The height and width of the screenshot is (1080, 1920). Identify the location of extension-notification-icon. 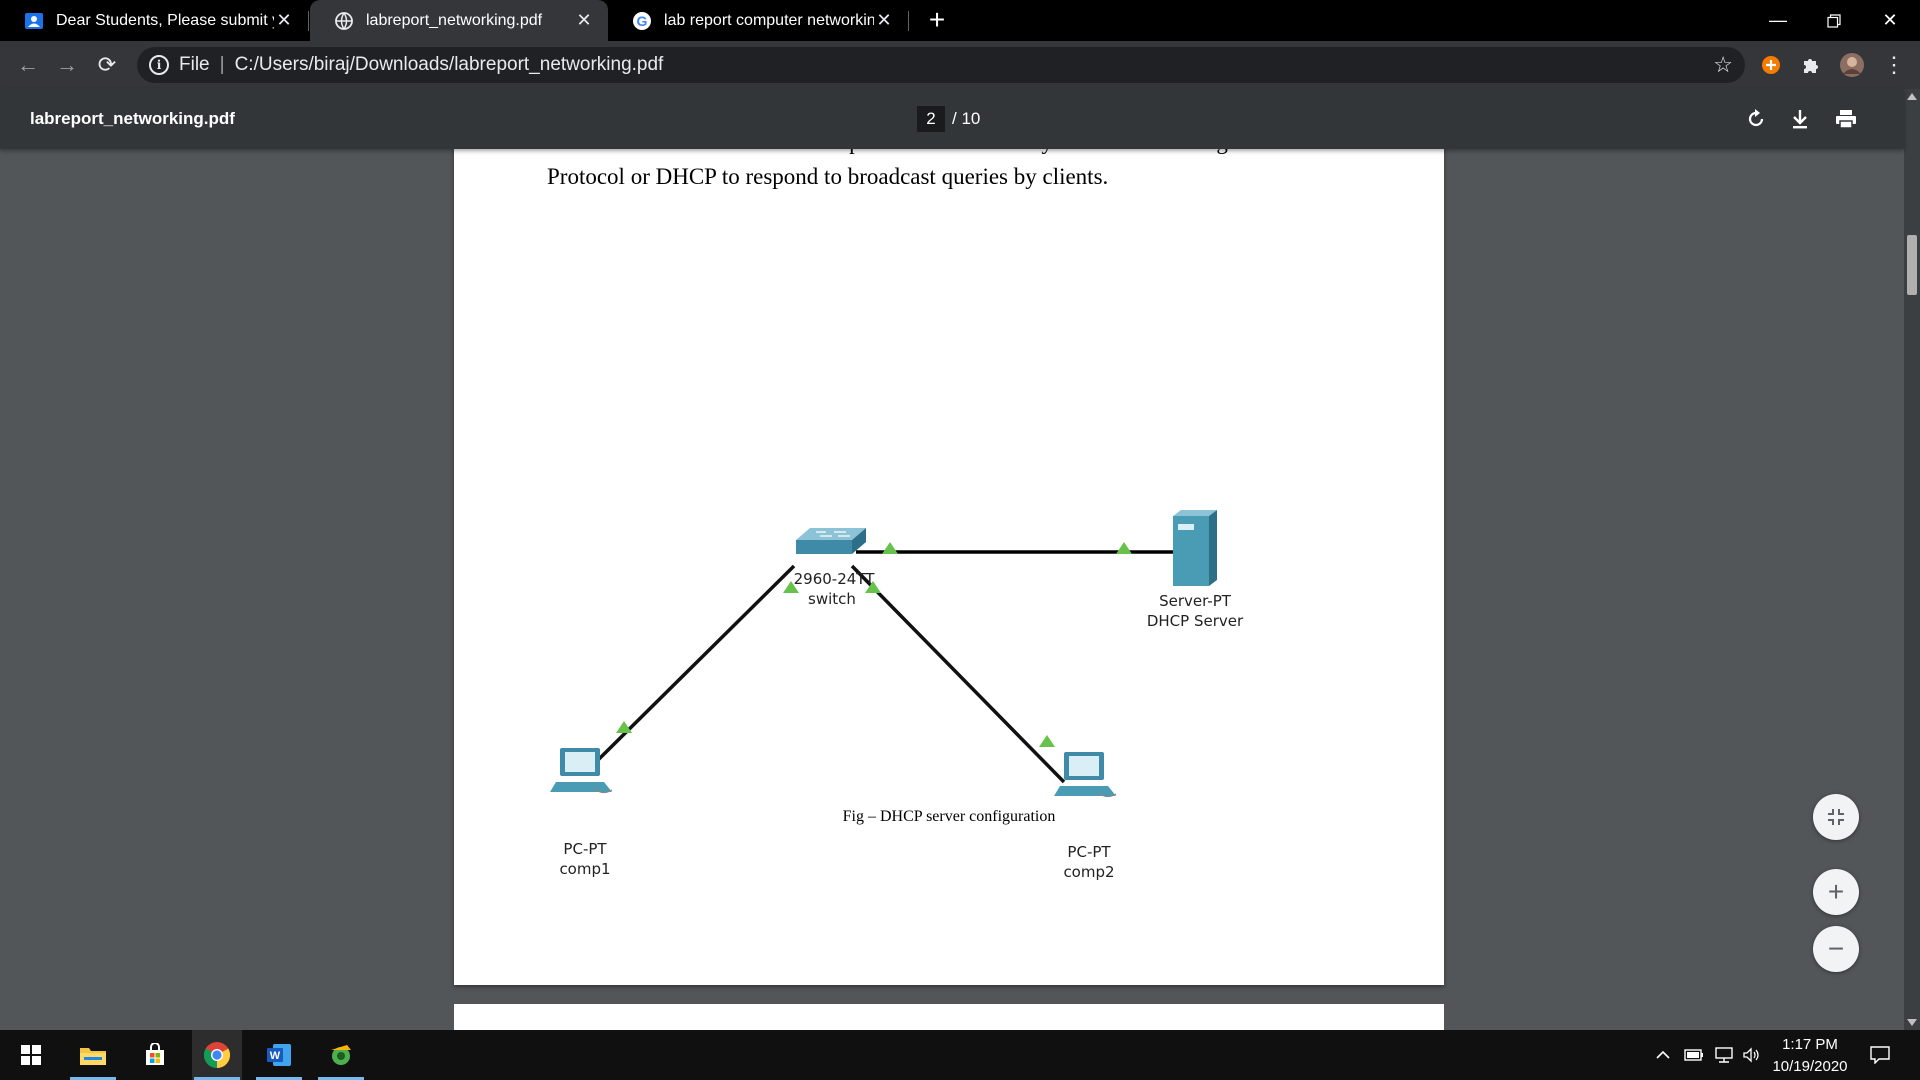
(1771, 65).